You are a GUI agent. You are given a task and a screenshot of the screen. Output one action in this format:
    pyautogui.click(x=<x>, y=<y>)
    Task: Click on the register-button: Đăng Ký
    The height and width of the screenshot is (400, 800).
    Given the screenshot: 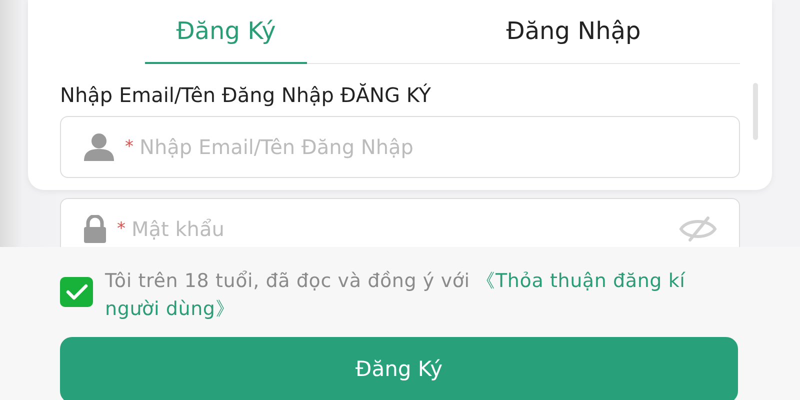 What is the action you would take?
    pyautogui.click(x=399, y=368)
    